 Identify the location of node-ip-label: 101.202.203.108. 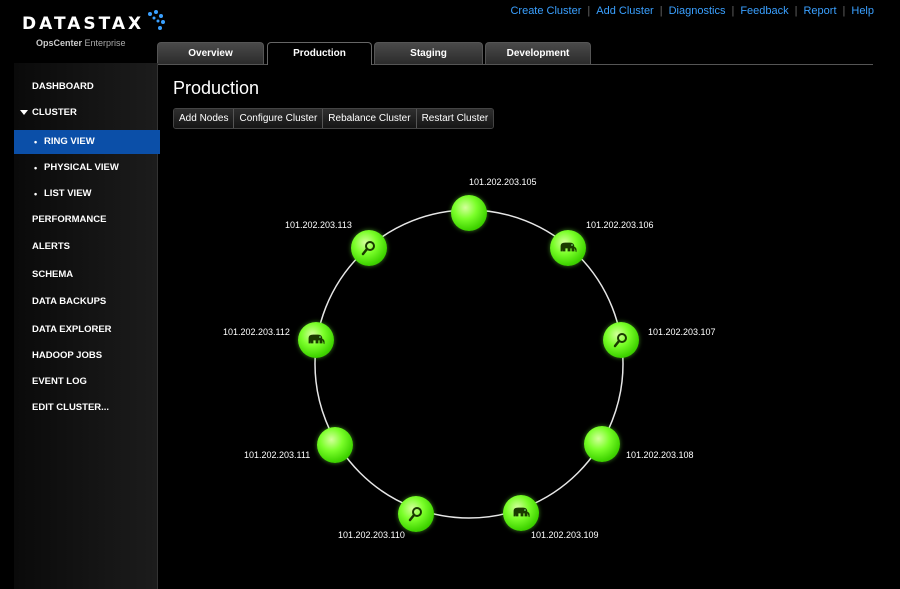
(660, 455).